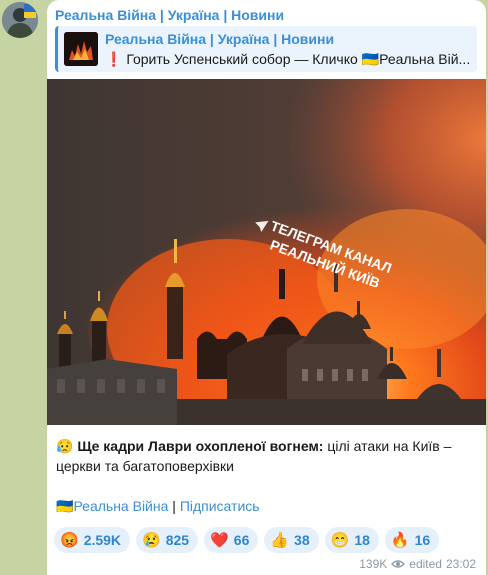 The image size is (488, 575). I want to click on views-count: 139K, so click(373, 564).